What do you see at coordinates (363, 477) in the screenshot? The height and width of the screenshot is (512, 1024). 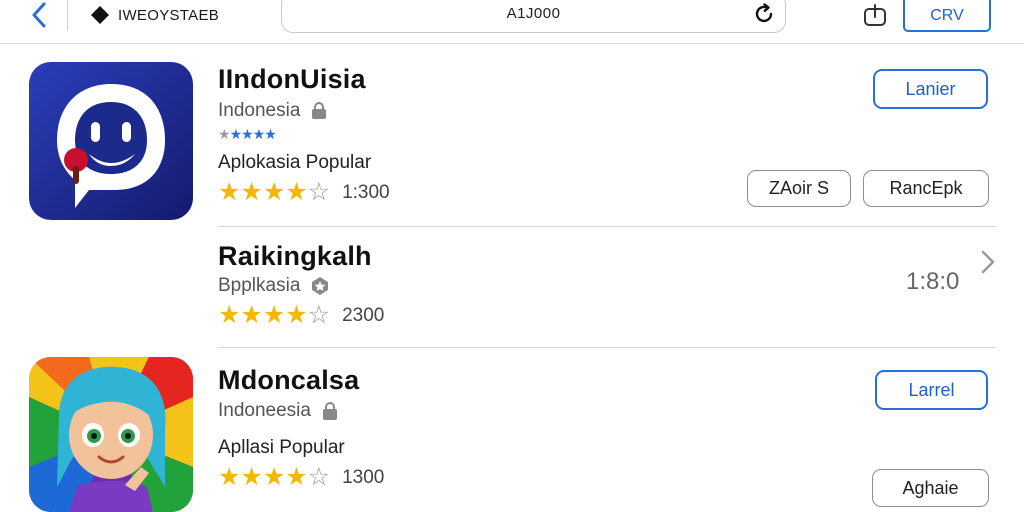 I see `rating-count: 1300` at bounding box center [363, 477].